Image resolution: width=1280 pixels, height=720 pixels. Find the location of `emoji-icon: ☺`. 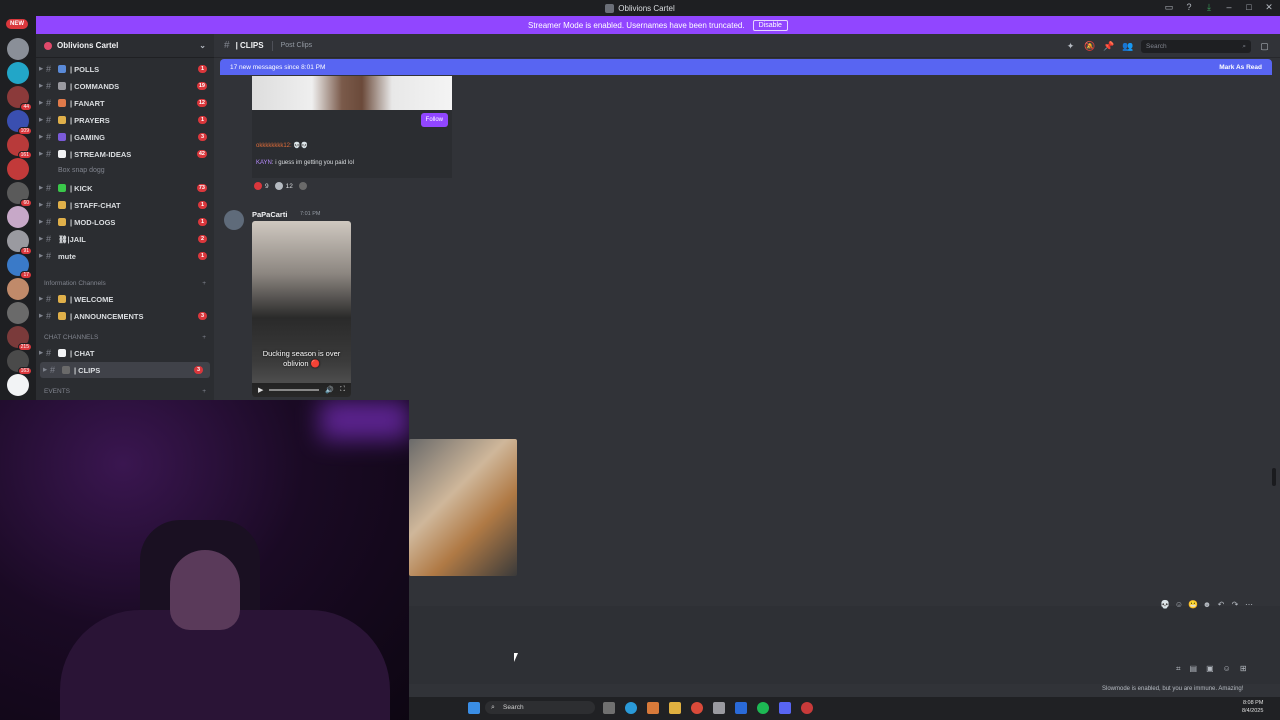

emoji-icon: ☺ is located at coordinates (1227, 669).